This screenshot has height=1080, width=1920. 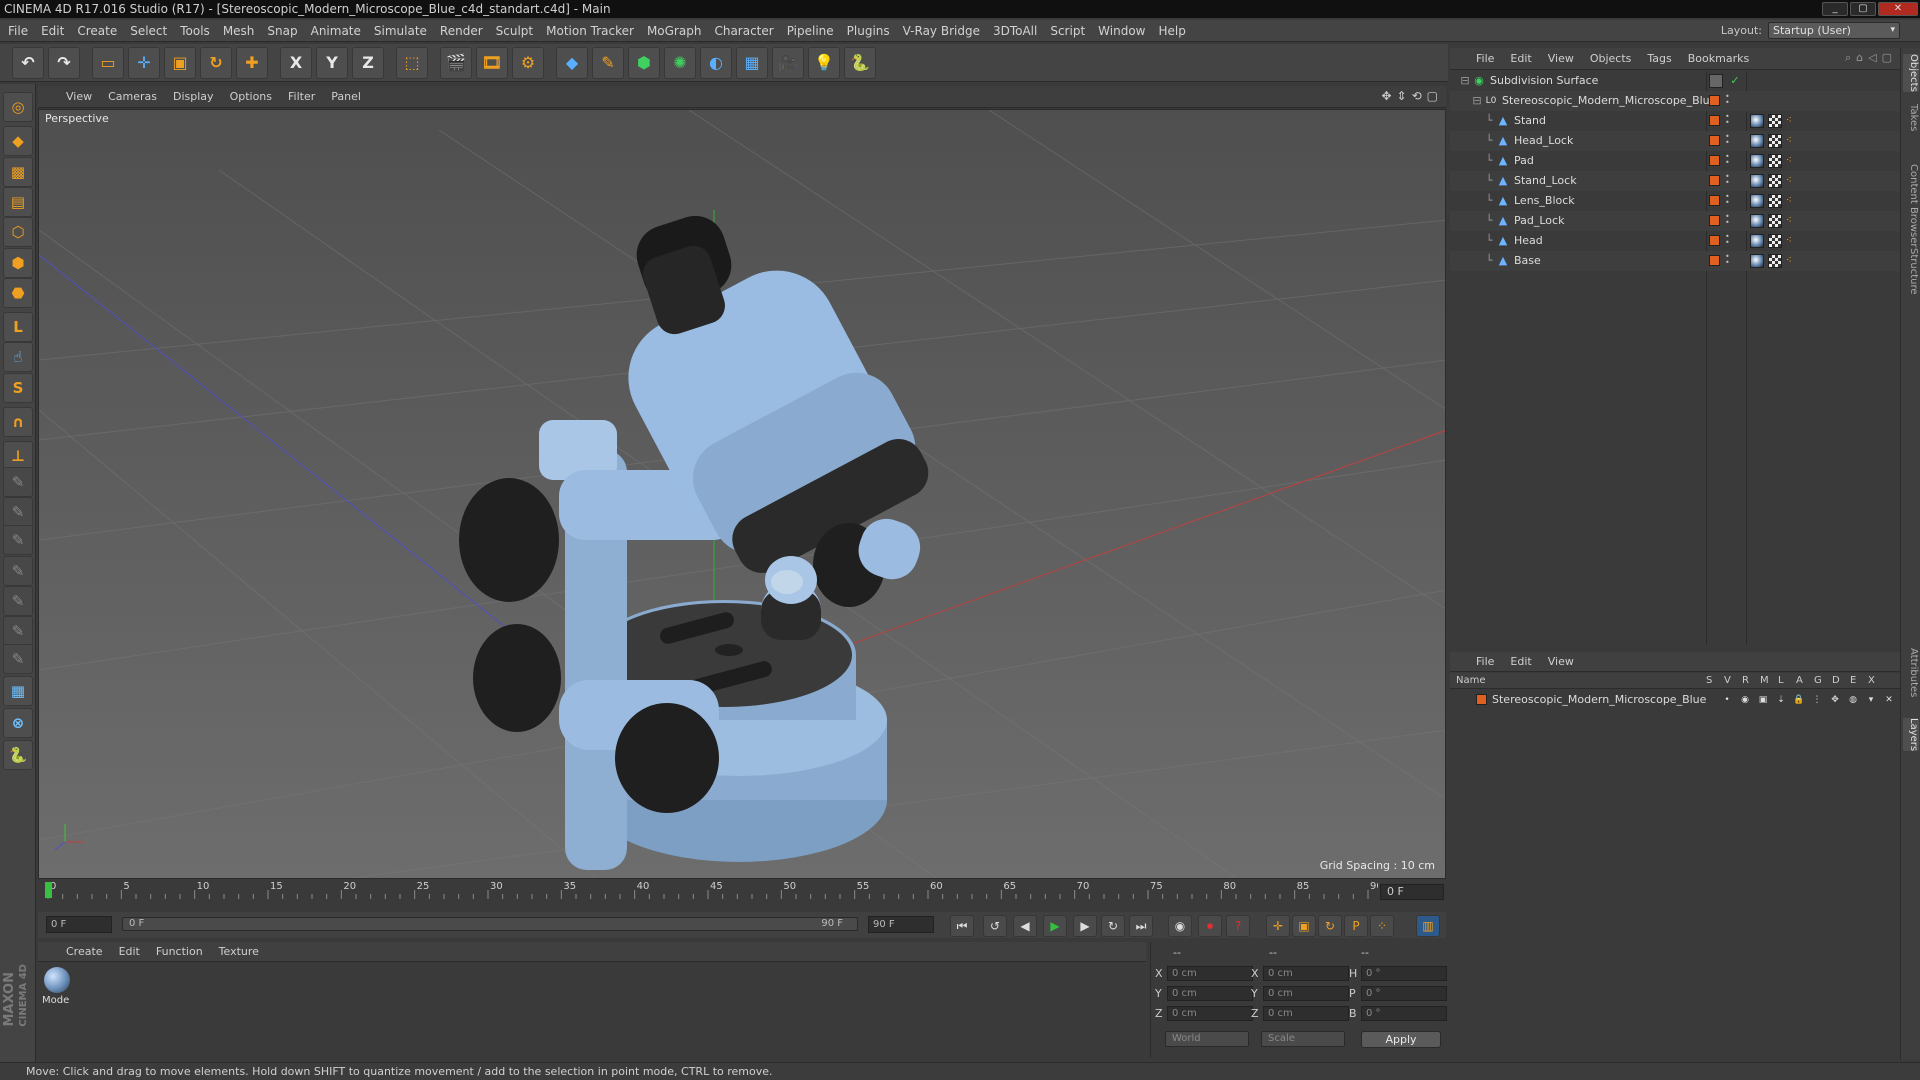 I want to click on object-name: Stand_Lock, so click(x=1545, y=180).